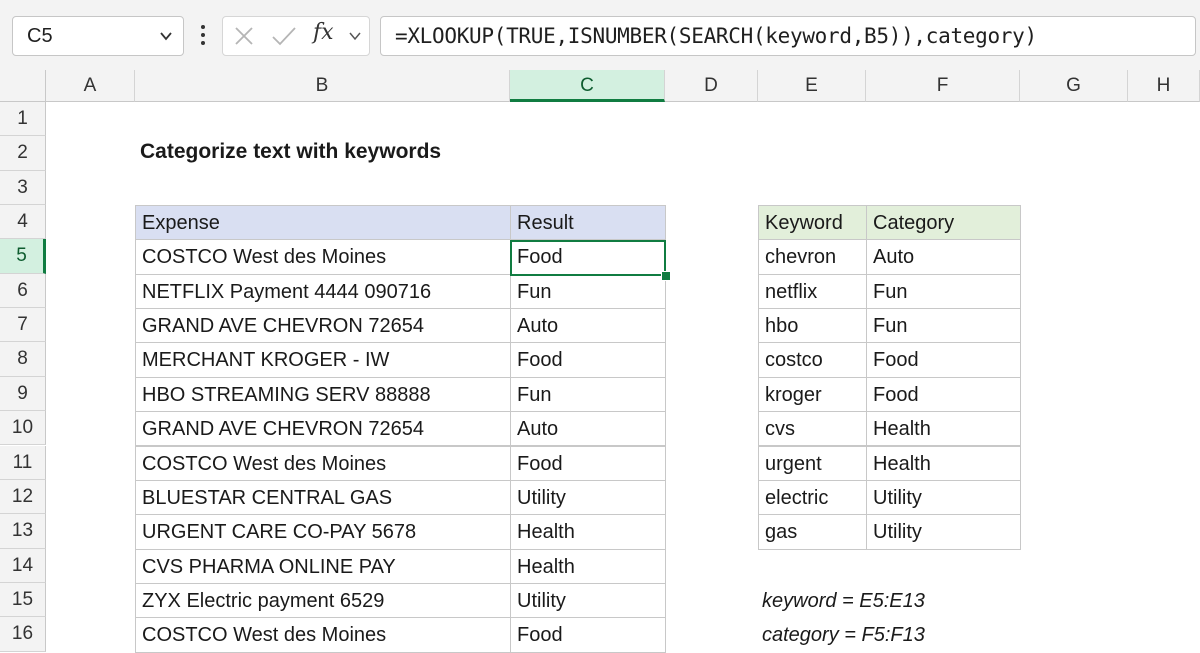 The width and height of the screenshot is (1200, 653). I want to click on formula-actions: fx, so click(296, 36).